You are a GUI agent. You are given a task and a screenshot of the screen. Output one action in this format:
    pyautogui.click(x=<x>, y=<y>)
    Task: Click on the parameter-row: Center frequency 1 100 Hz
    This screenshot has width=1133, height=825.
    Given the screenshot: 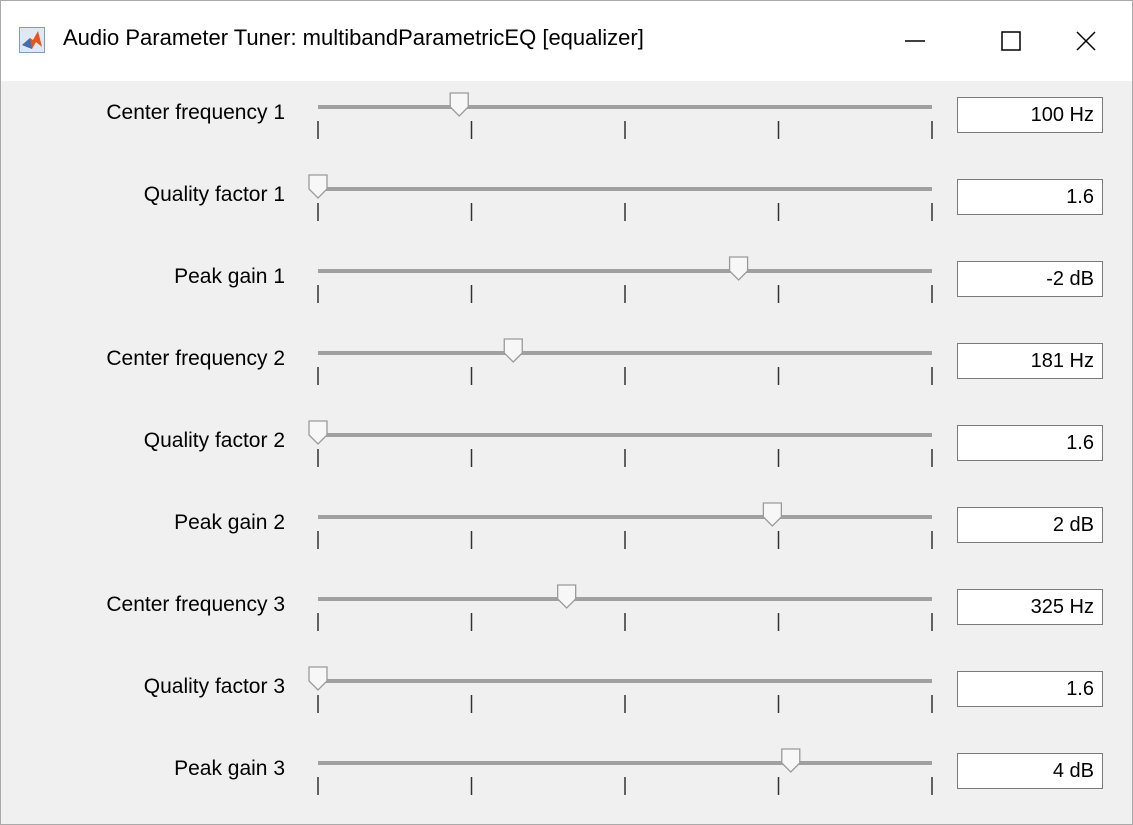 What is the action you would take?
    pyautogui.click(x=567, y=121)
    